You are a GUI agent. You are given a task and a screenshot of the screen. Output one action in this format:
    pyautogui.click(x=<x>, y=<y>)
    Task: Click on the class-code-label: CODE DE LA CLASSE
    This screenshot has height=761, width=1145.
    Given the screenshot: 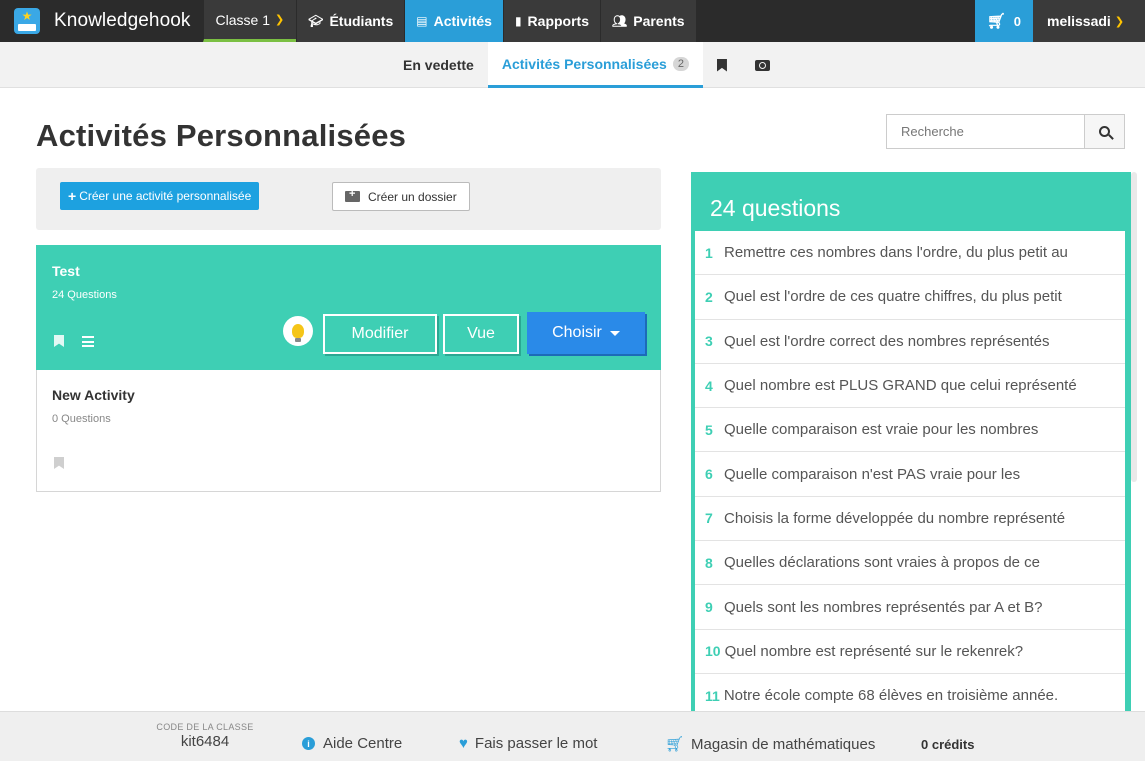 What is the action you would take?
    pyautogui.click(x=205, y=727)
    